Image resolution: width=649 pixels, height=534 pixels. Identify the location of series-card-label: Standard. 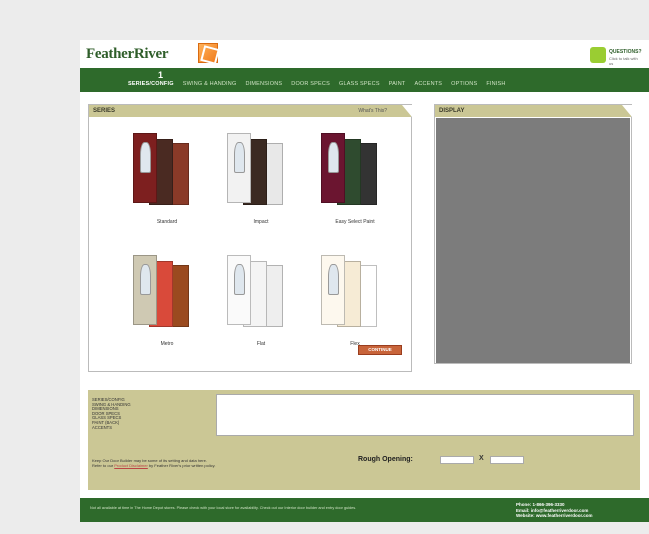
(167, 222).